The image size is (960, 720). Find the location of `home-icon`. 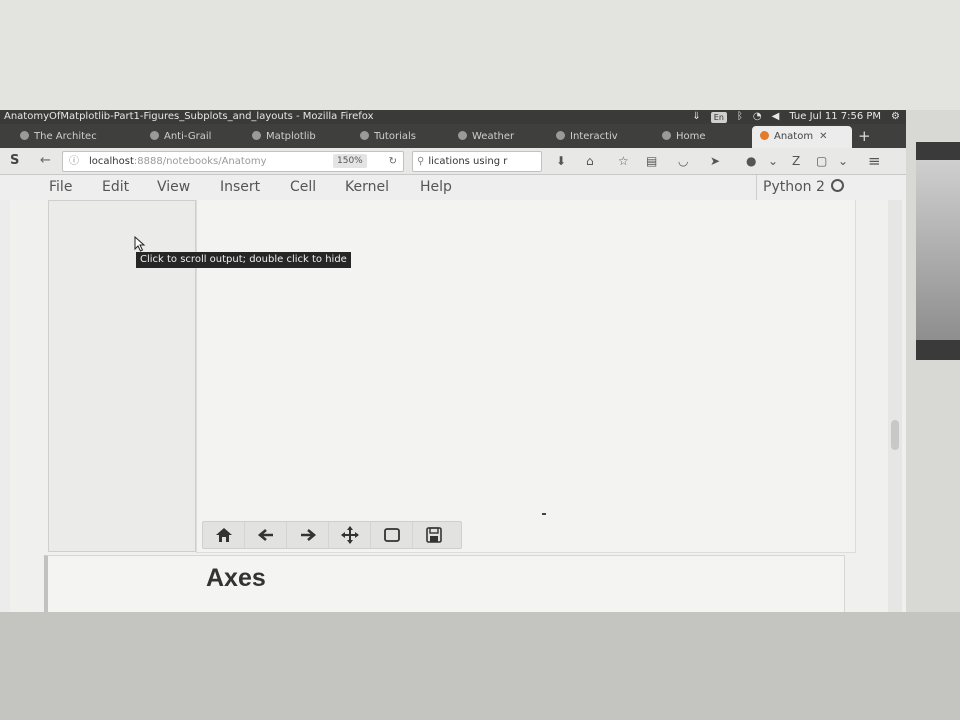

home-icon is located at coordinates (223, 535).